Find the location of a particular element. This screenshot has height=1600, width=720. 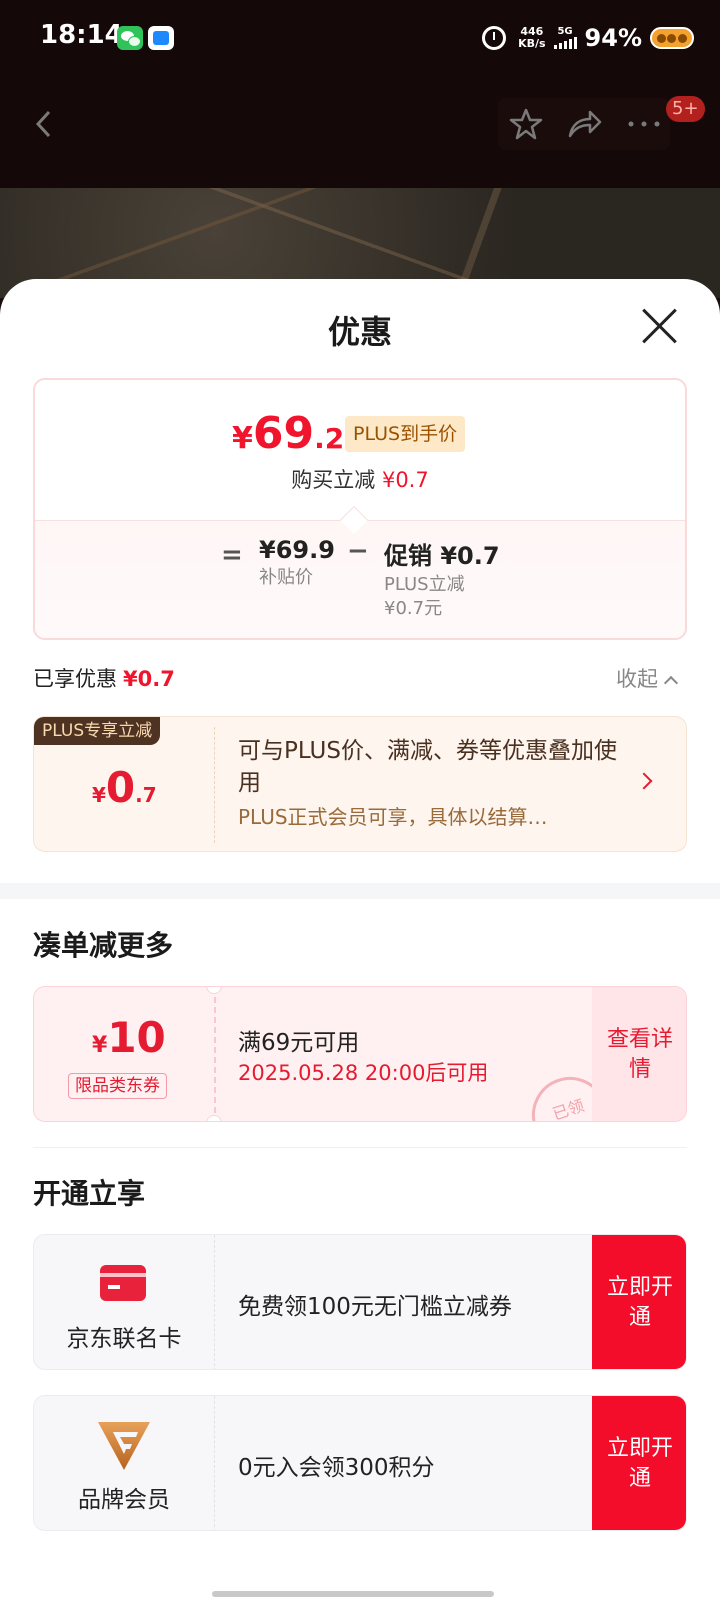

final-price-dec: .2 is located at coordinates (329, 438).